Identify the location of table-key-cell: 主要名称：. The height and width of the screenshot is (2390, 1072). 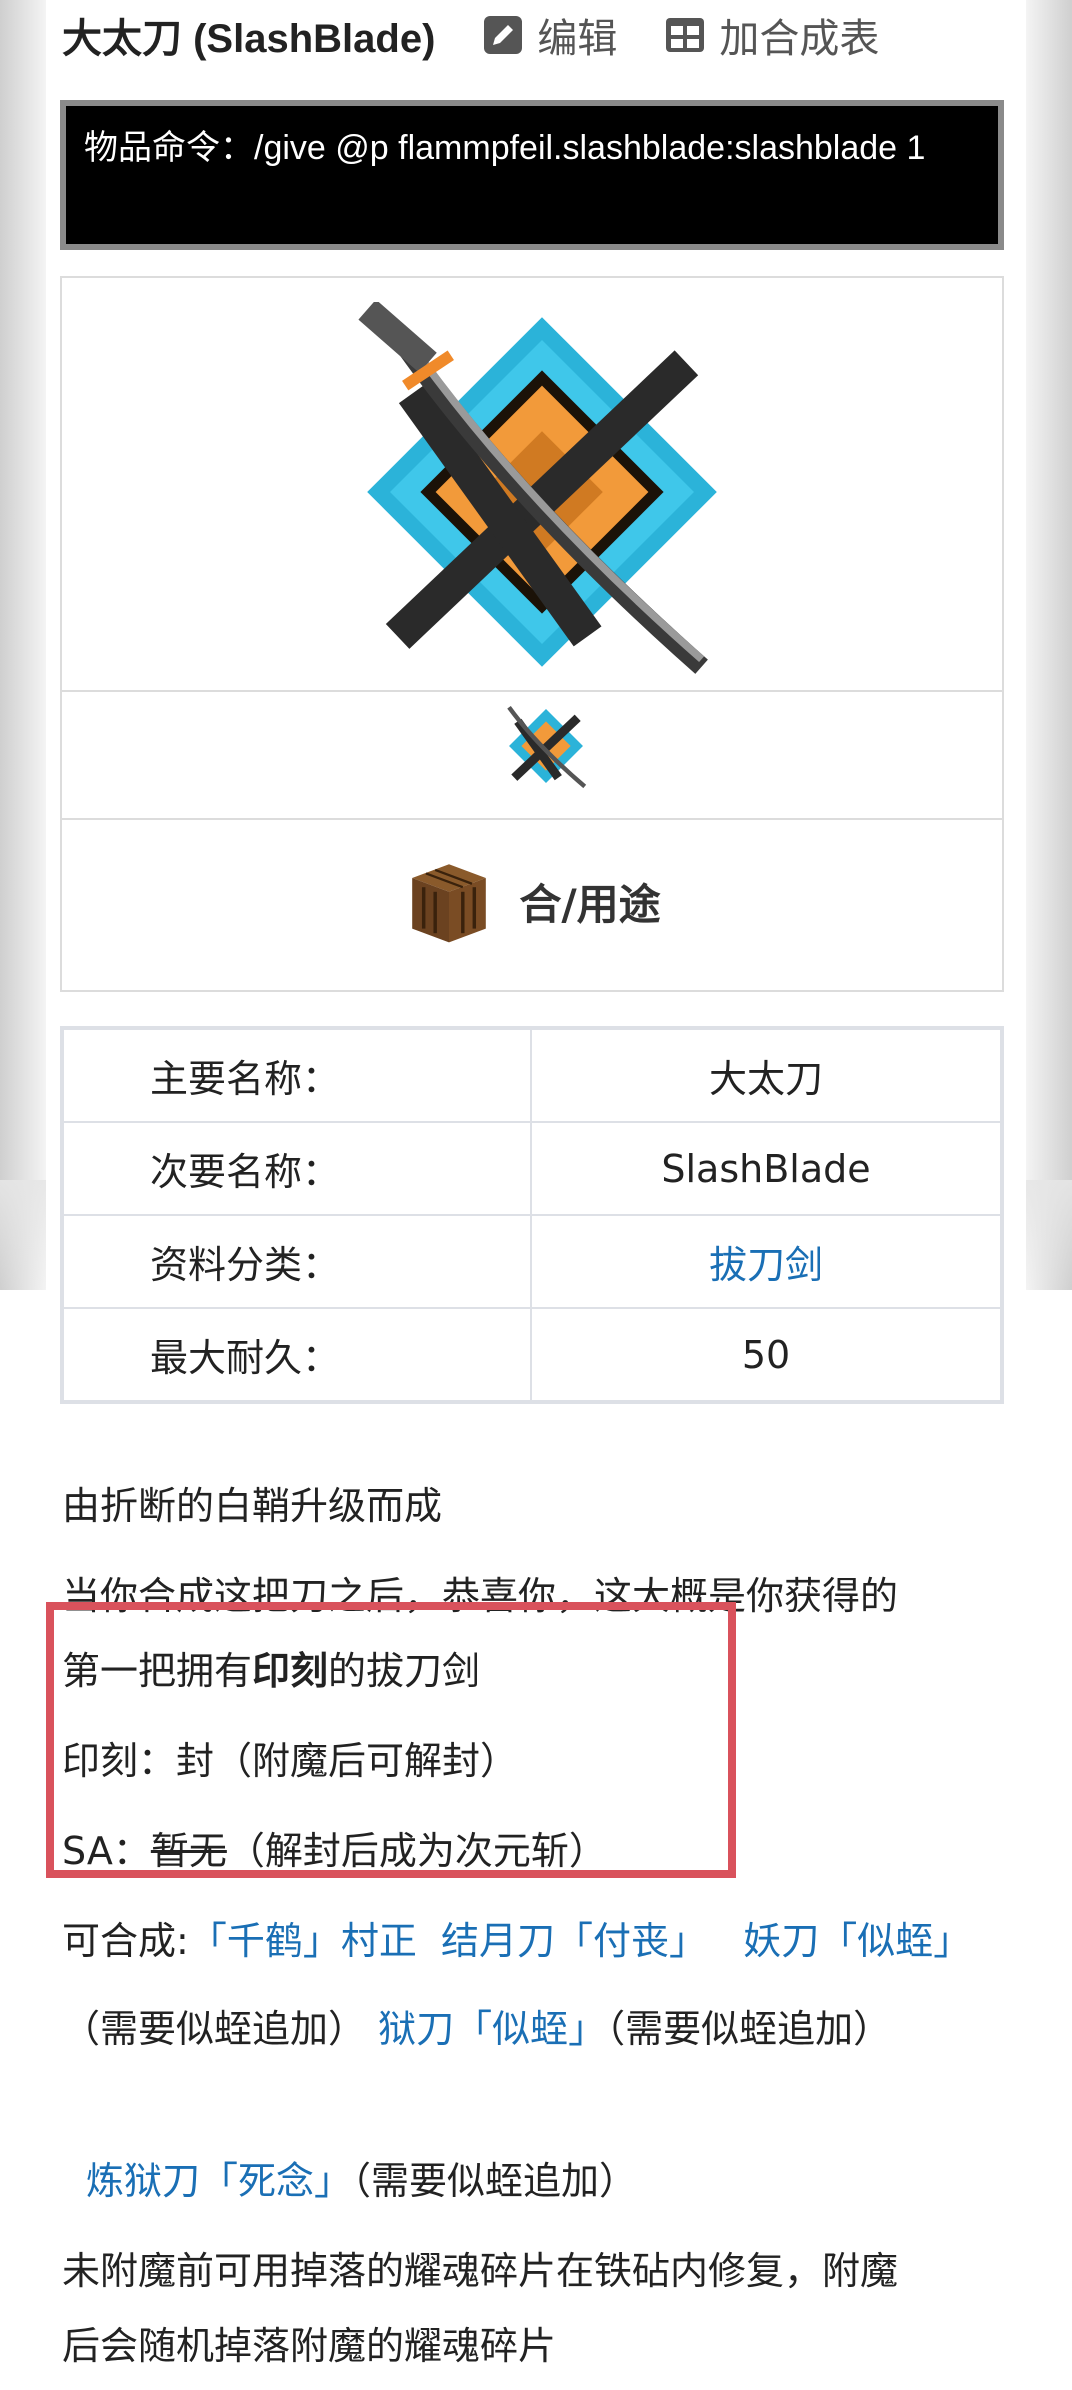
(296, 1075).